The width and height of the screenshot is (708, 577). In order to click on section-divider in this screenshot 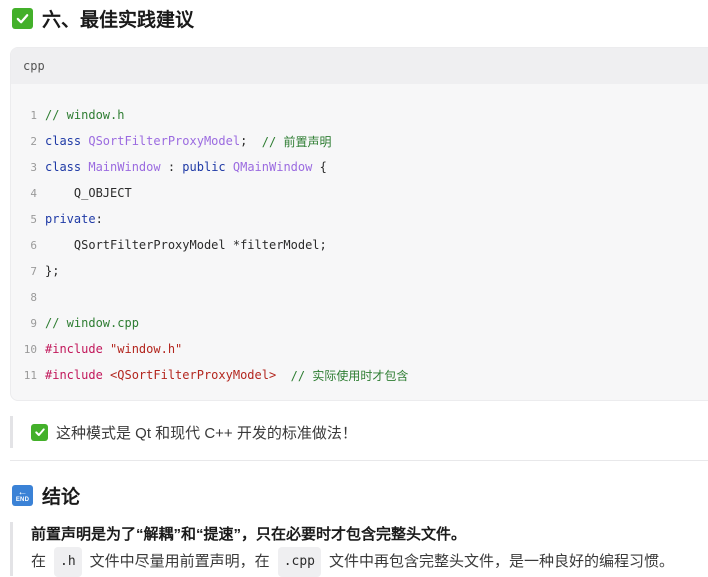, I will do `click(359, 460)`.